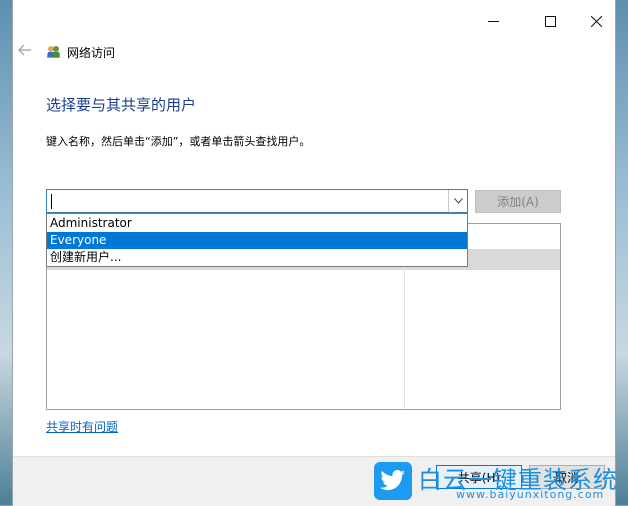 The width and height of the screenshot is (628, 506). I want to click on dropdown-item-everyone: Everyone, so click(257, 240).